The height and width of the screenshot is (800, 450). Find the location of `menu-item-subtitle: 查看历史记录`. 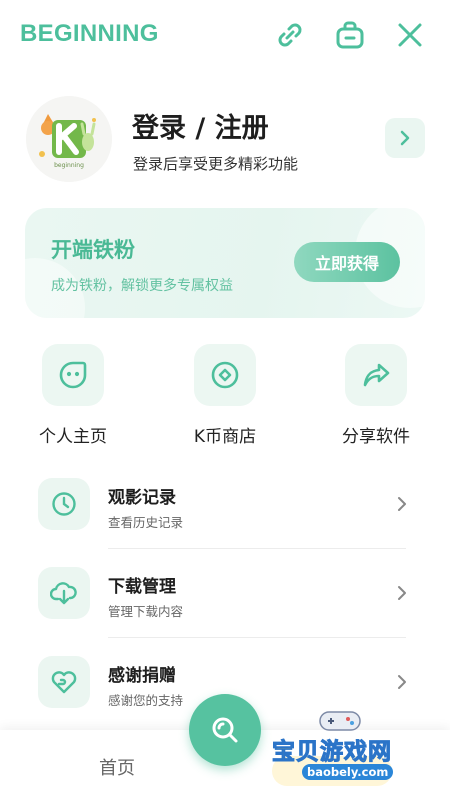

menu-item-subtitle: 查看历史记录 is located at coordinates (146, 522).